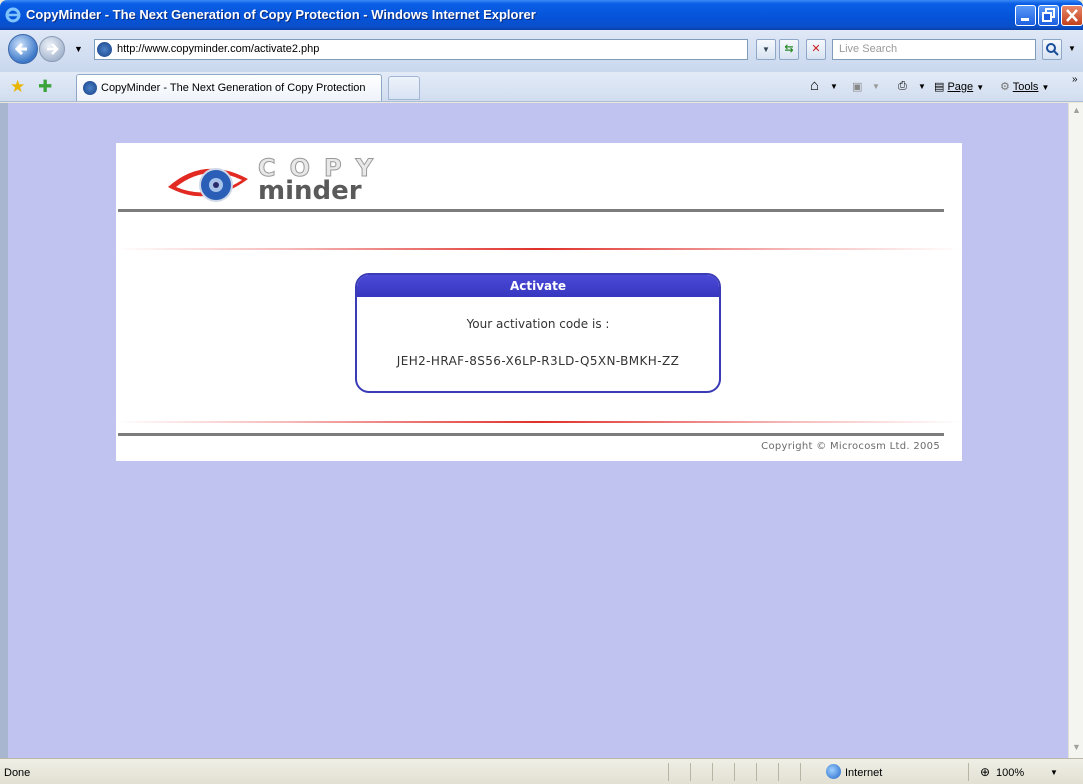 The width and height of the screenshot is (1083, 784). I want to click on search-icon, so click(1052, 49).